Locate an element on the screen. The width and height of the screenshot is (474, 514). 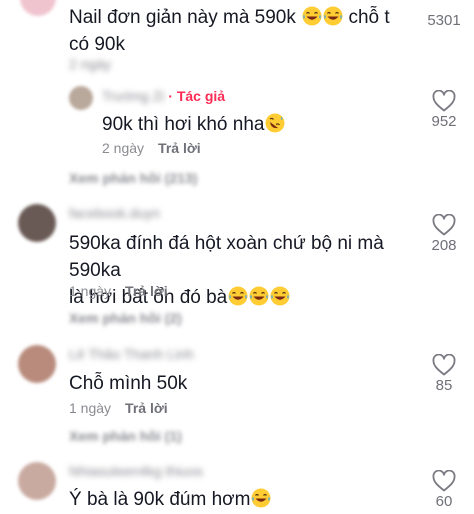
comment-author-row: Trường Zi · Tác giả is located at coordinates (163, 96).